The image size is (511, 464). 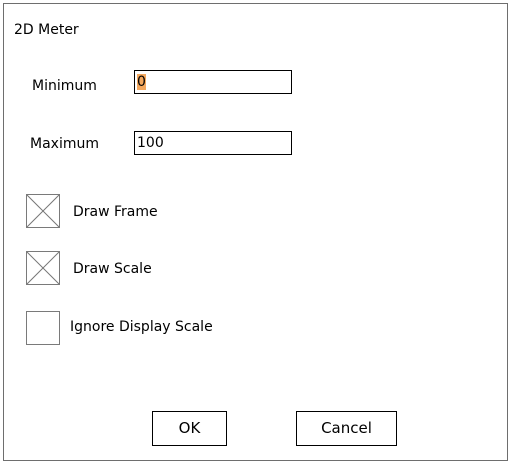 I want to click on ok-button: OK, so click(x=189, y=428).